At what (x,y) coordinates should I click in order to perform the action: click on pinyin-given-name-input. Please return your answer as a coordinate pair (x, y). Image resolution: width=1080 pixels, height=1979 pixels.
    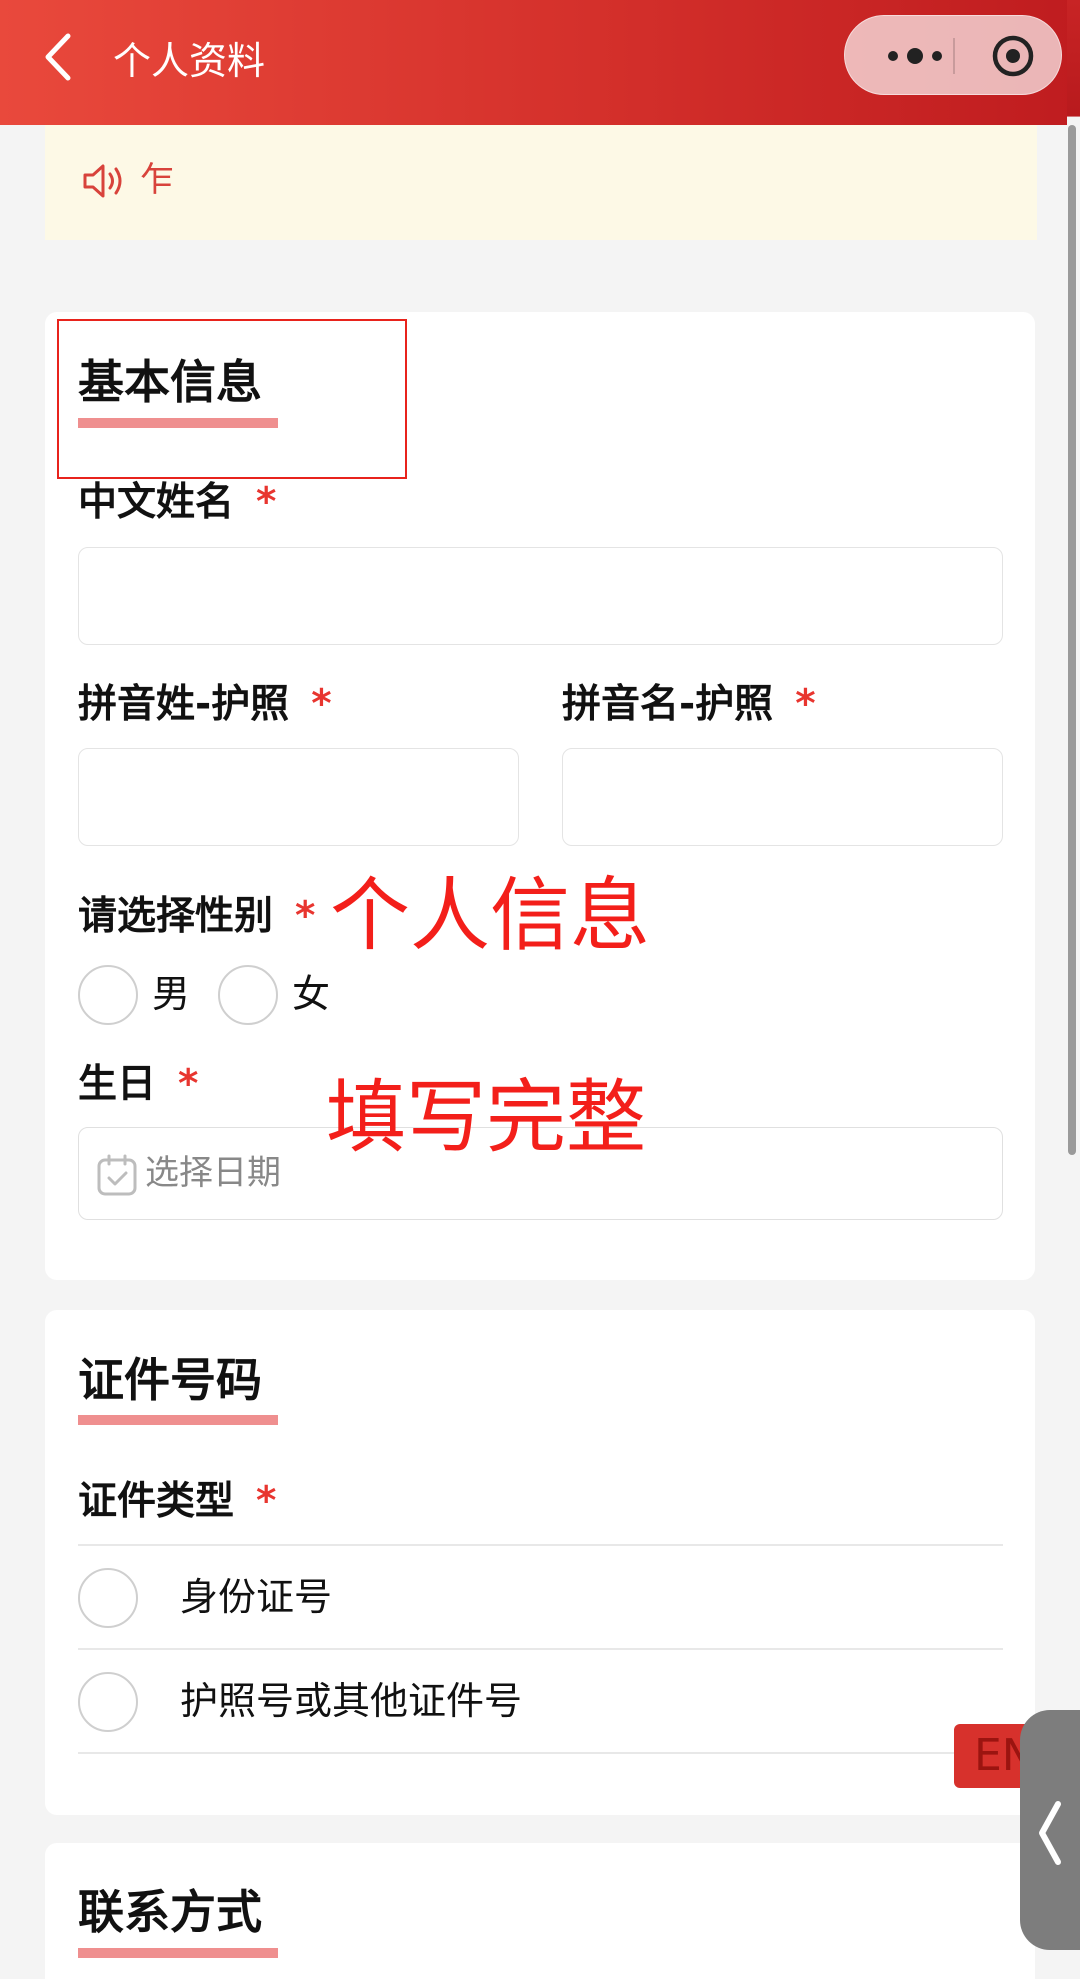
    Looking at the image, I should click on (782, 797).